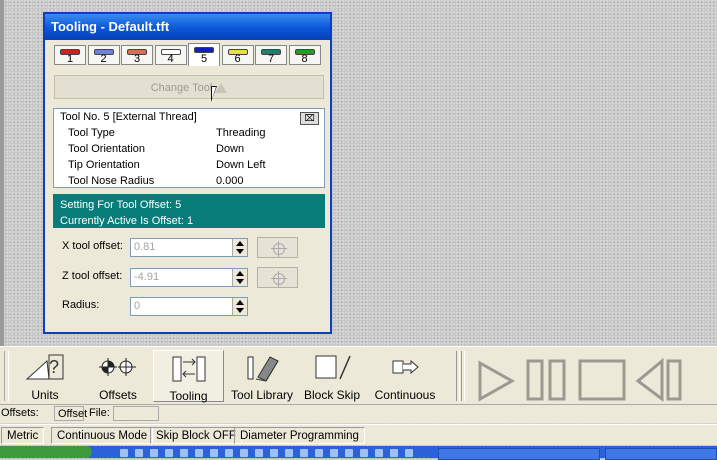  What do you see at coordinates (81, 305) in the screenshot?
I see `radius-label: Radius:` at bounding box center [81, 305].